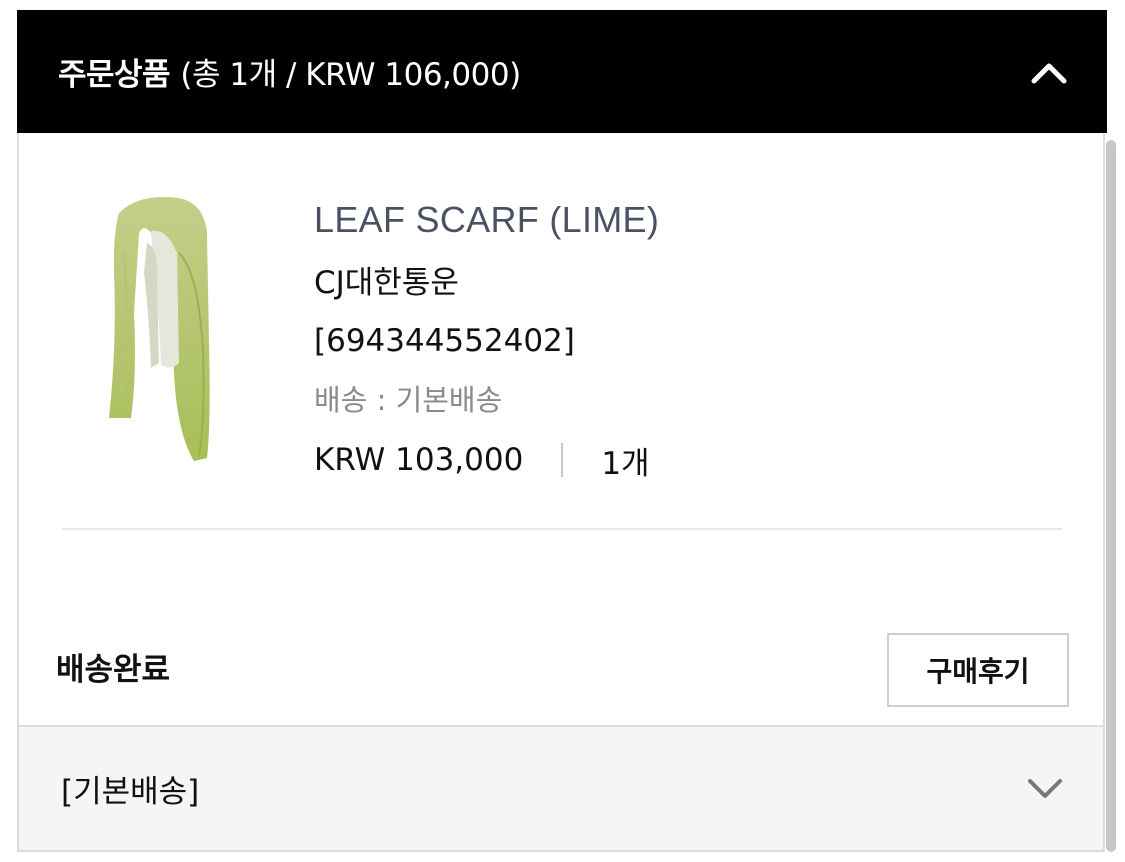  I want to click on header-summary: (총 1개 / KRW 106,000), so click(350, 75).